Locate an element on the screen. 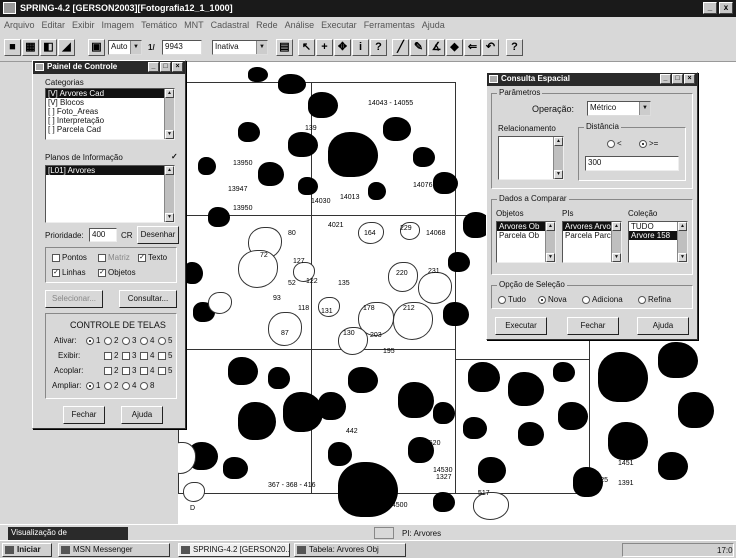 This screenshot has height=558, width=736. relation-scrollbar: ▲ ▼ is located at coordinates (558, 158).